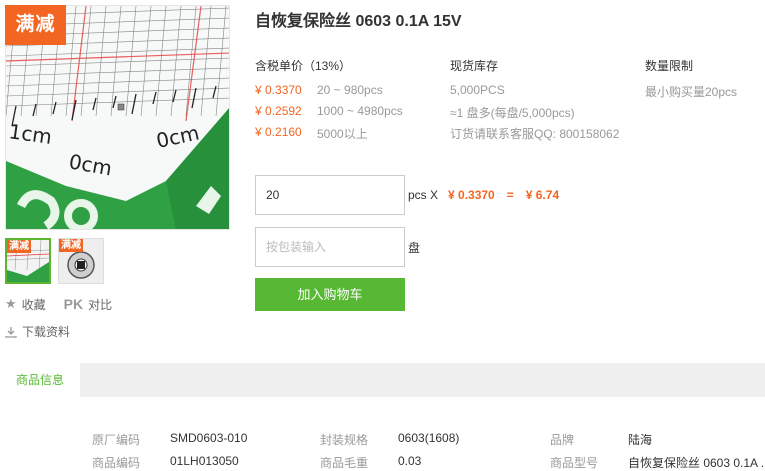  Describe the element at coordinates (11, 332) in the screenshot. I see `download-icon` at that location.